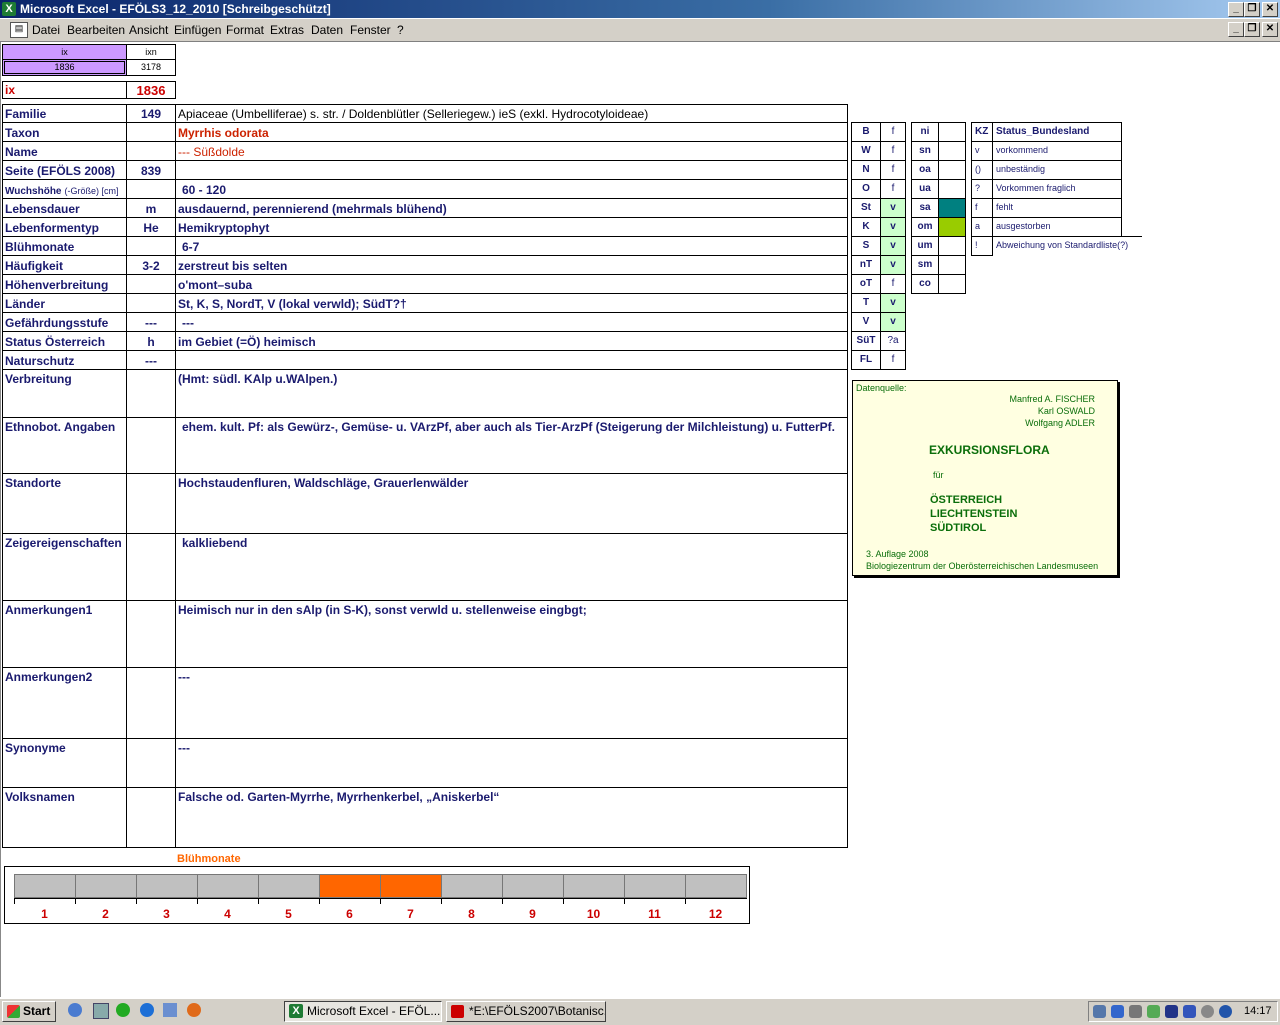 The width and height of the screenshot is (1280, 1025). I want to click on row-label: Gefährdungsstufe, so click(64, 322).